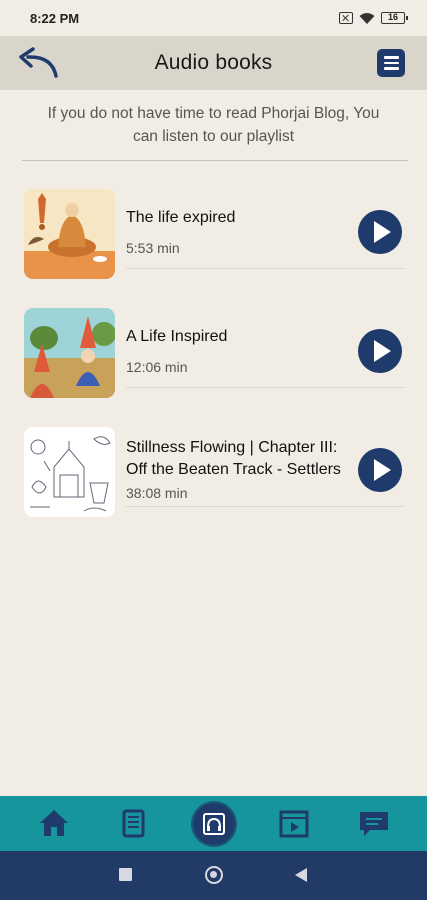 The height and width of the screenshot is (900, 427). I want to click on no-sim-icon, so click(346, 18).